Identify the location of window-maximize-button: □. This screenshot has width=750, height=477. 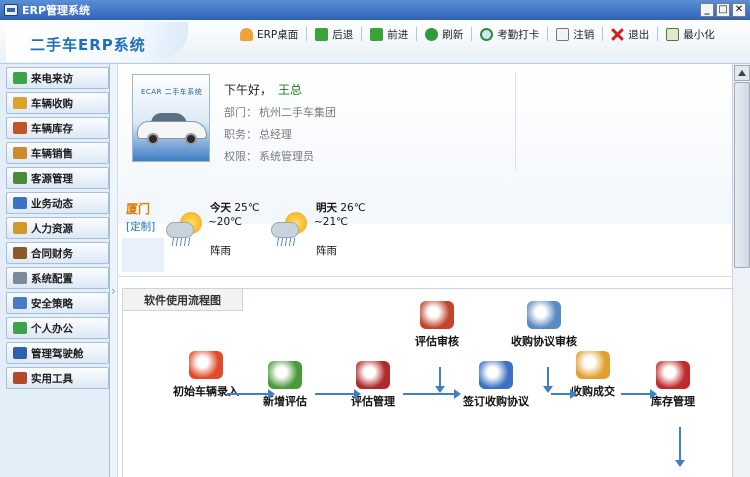
(723, 10).